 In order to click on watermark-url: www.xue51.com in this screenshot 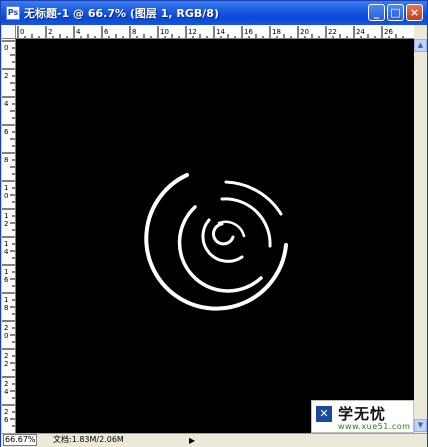, I will do `click(374, 426)`.